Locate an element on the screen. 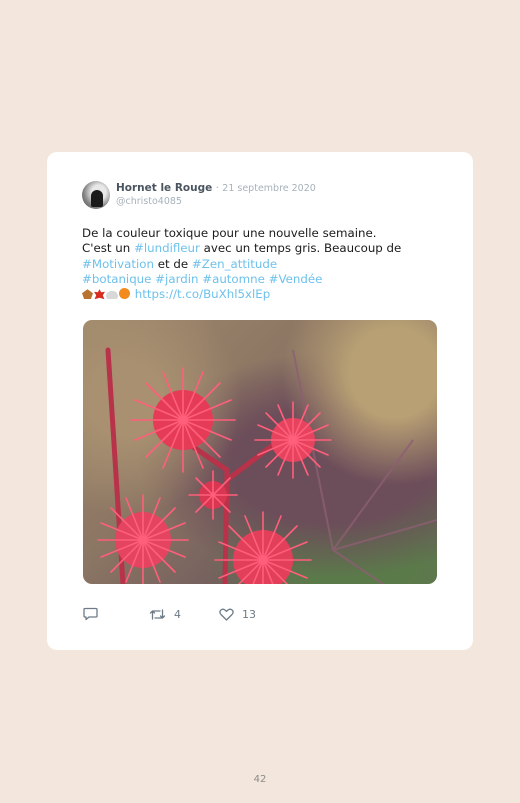 The width and height of the screenshot is (520, 803). retweet-icon is located at coordinates (157, 614).